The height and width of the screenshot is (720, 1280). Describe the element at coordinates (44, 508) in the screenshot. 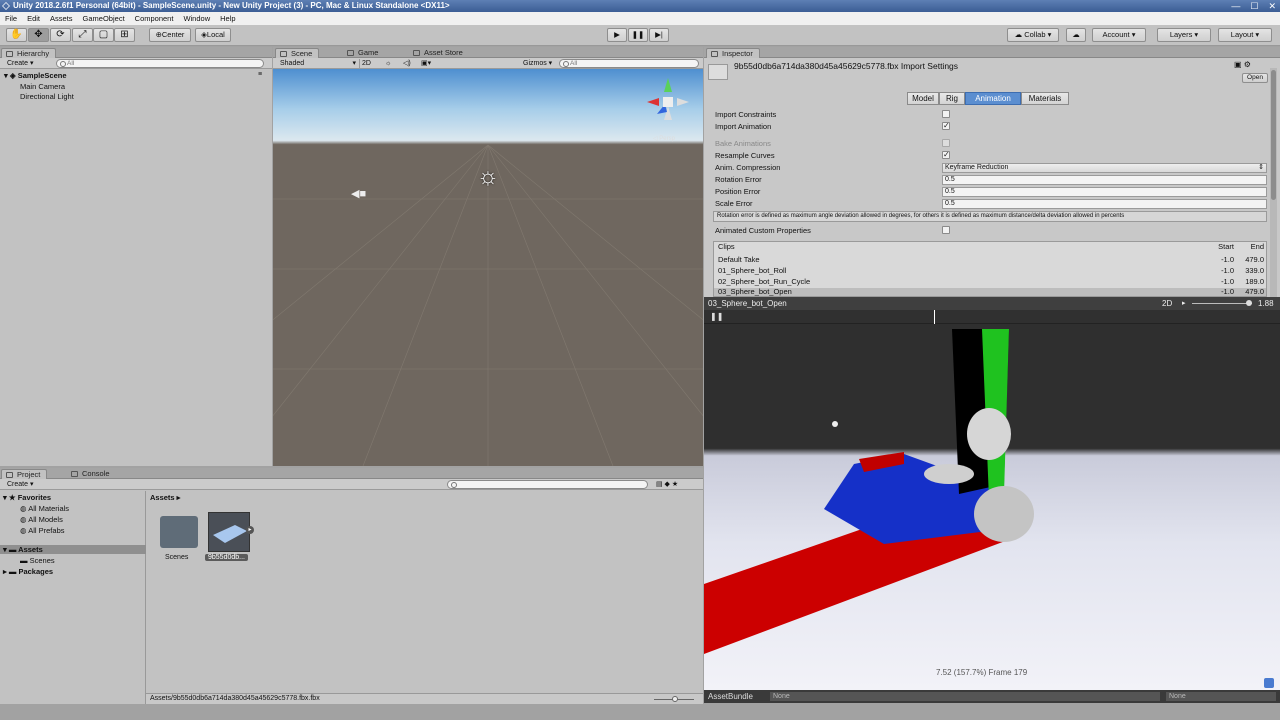

I see `favorite-item: ◍ All Materials` at that location.